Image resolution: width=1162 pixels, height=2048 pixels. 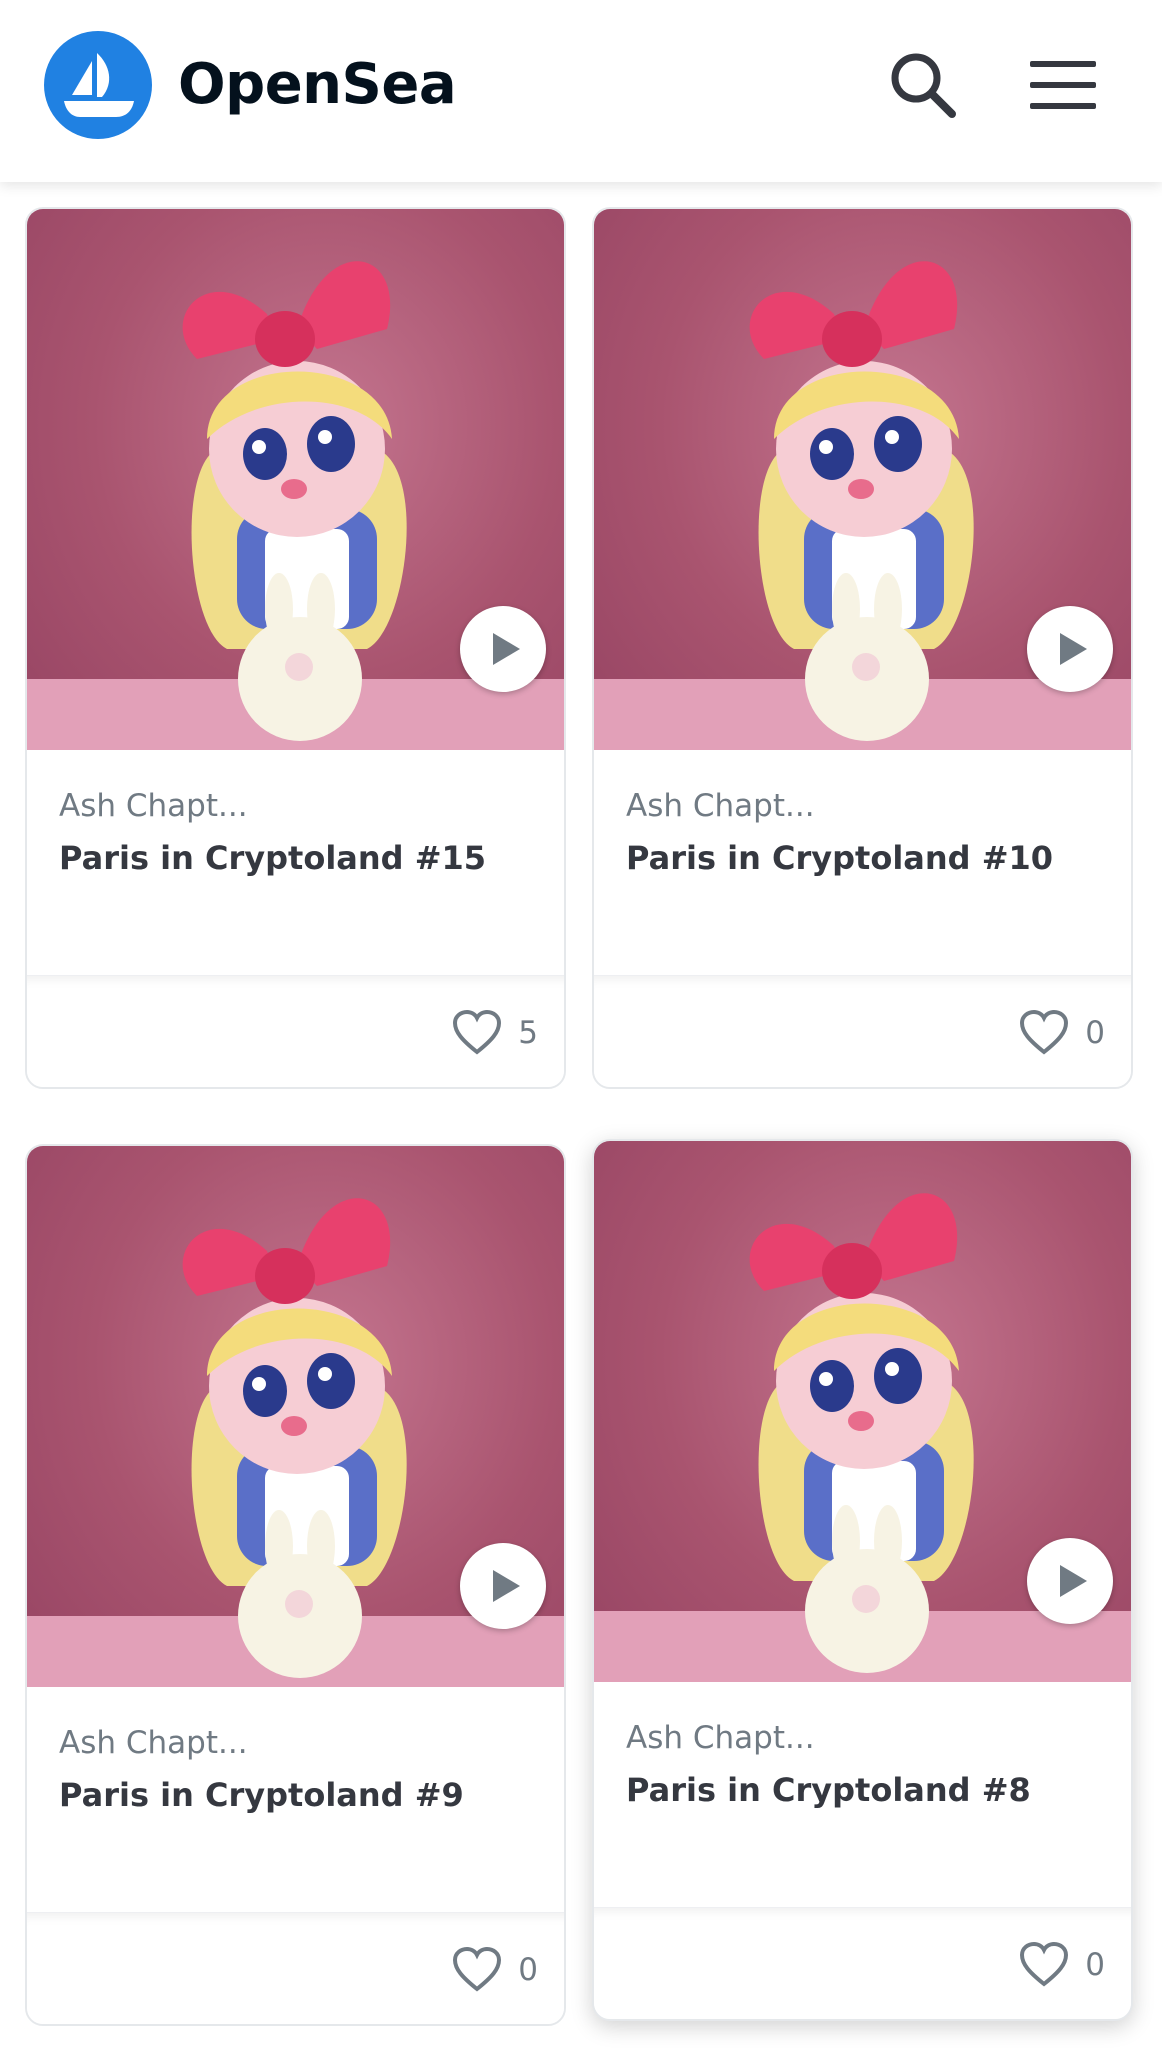 What do you see at coordinates (295, 1031) in the screenshot?
I see `asset-footer: 5` at bounding box center [295, 1031].